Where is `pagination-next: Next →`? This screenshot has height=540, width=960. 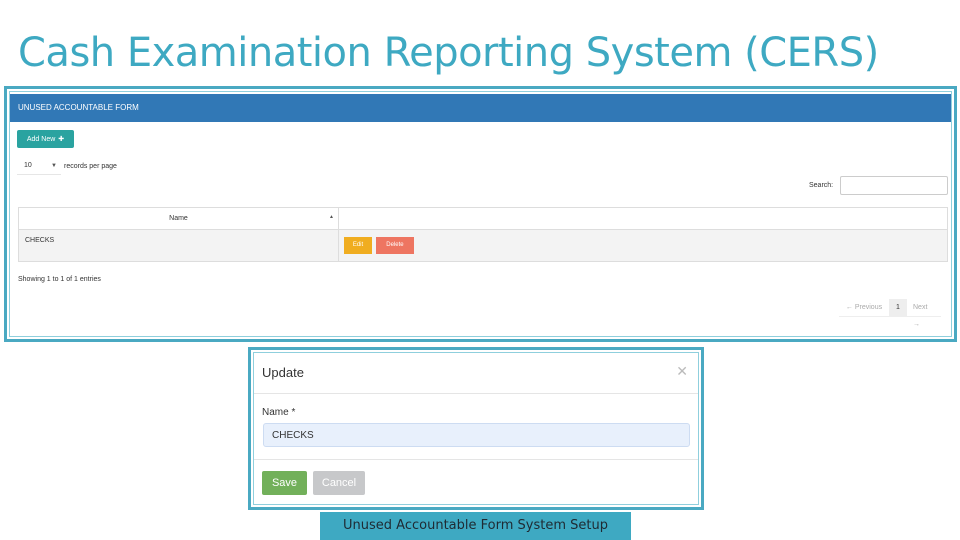
pagination-next: Next → is located at coordinates (924, 313).